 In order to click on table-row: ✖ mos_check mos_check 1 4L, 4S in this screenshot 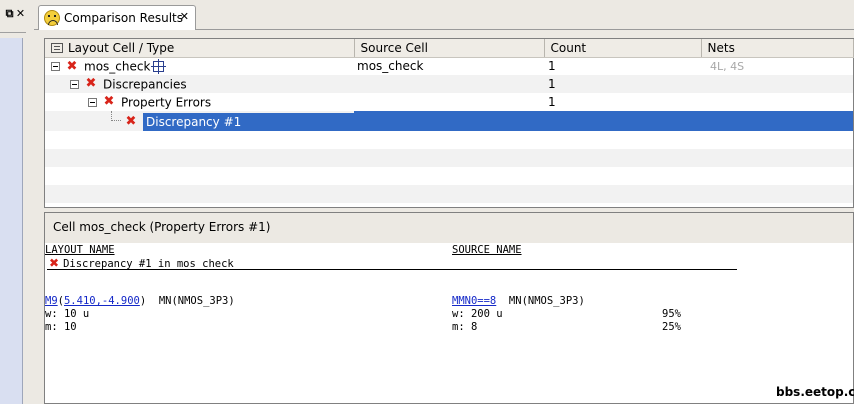, I will do `click(449, 66)`.